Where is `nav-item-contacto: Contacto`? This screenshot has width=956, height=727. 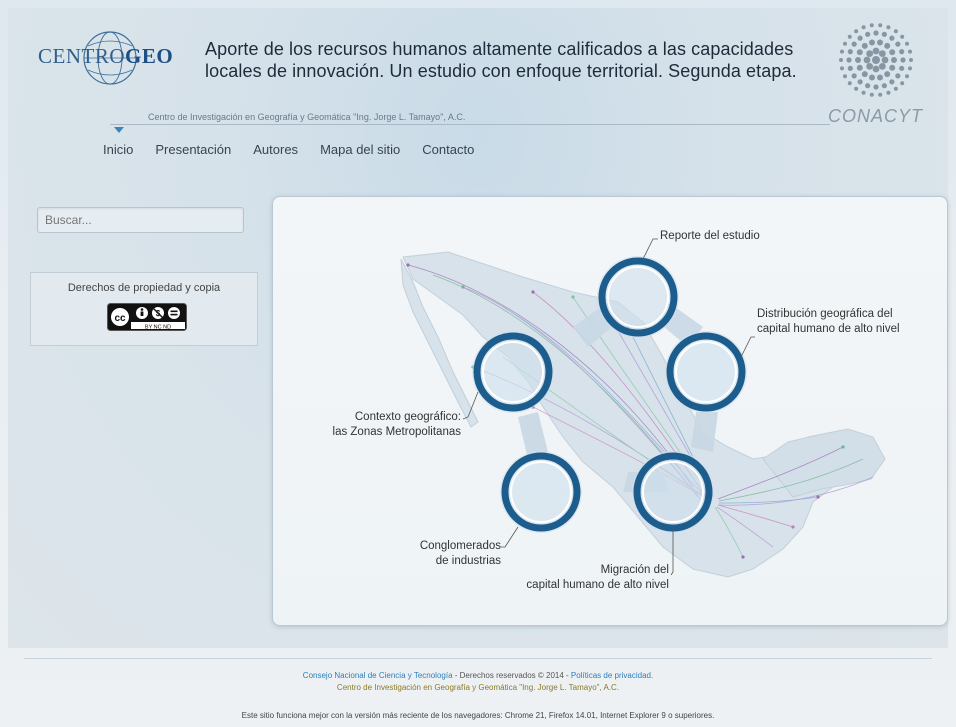
nav-item-contacto: Contacto is located at coordinates (448, 149).